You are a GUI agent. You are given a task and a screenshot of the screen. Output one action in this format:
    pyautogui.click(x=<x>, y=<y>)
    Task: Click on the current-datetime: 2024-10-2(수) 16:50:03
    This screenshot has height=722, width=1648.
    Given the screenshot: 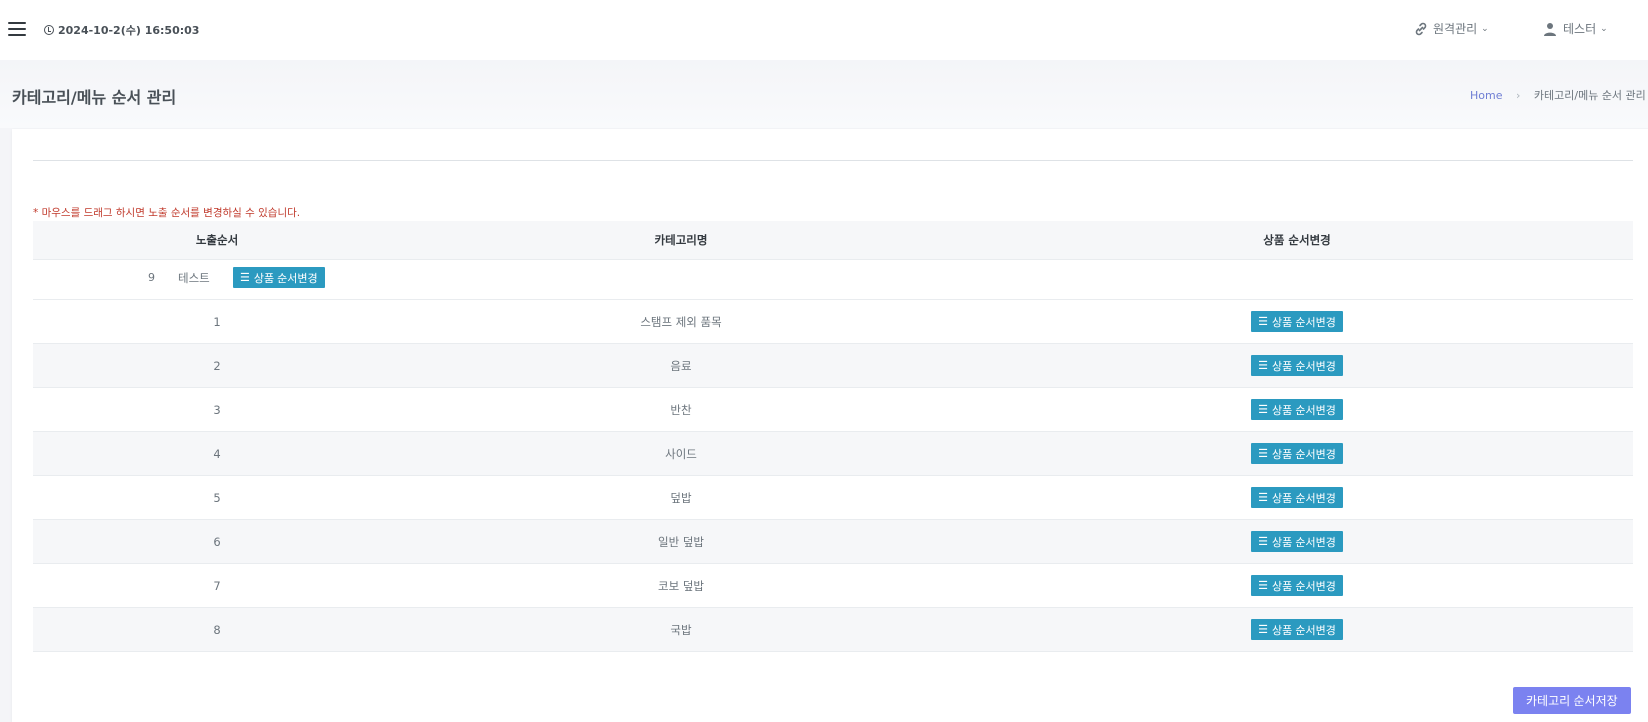 What is the action you would take?
    pyautogui.click(x=121, y=30)
    